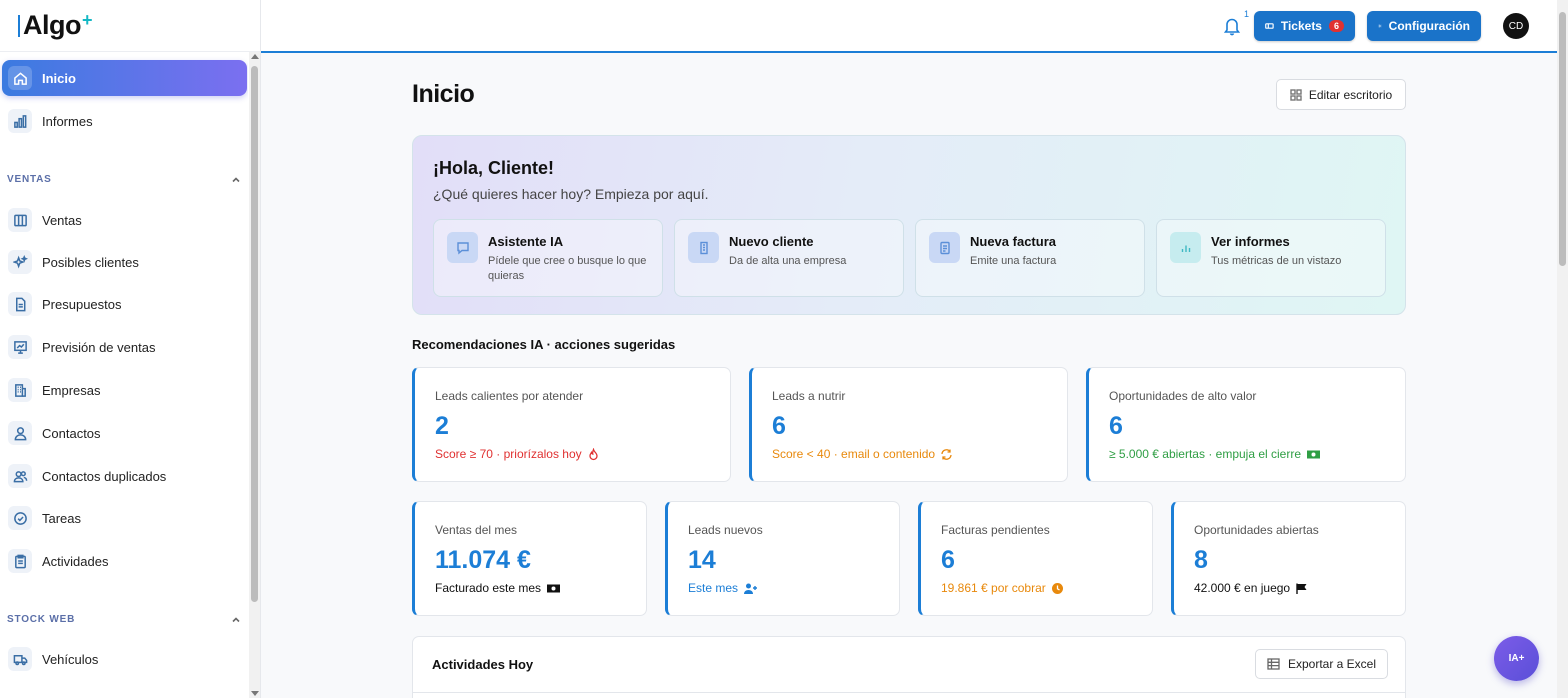 Image resolution: width=1568 pixels, height=698 pixels. I want to click on quick-action-ver-informes: Ver informes Tus métricas de un vistazo, so click(1271, 258).